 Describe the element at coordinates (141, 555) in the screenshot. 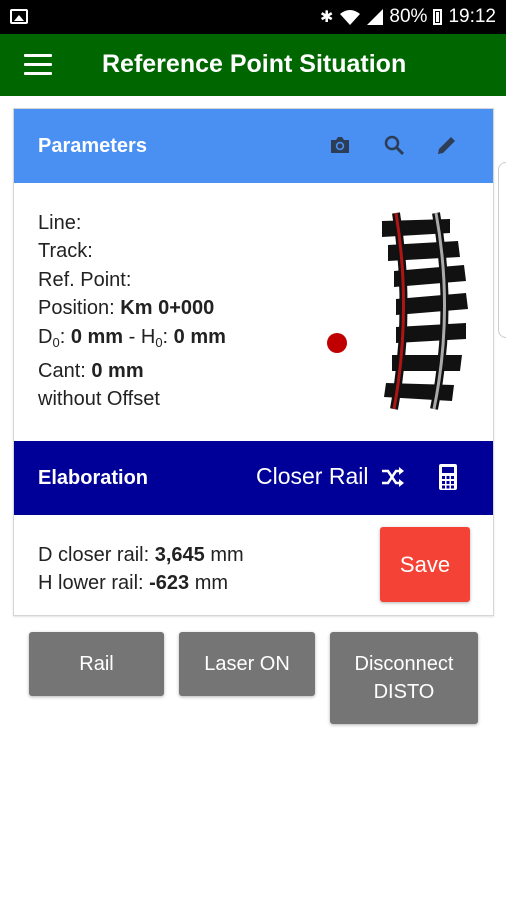

I see `d-closer-rail-row: D closer rail: 3,645 mm` at that location.